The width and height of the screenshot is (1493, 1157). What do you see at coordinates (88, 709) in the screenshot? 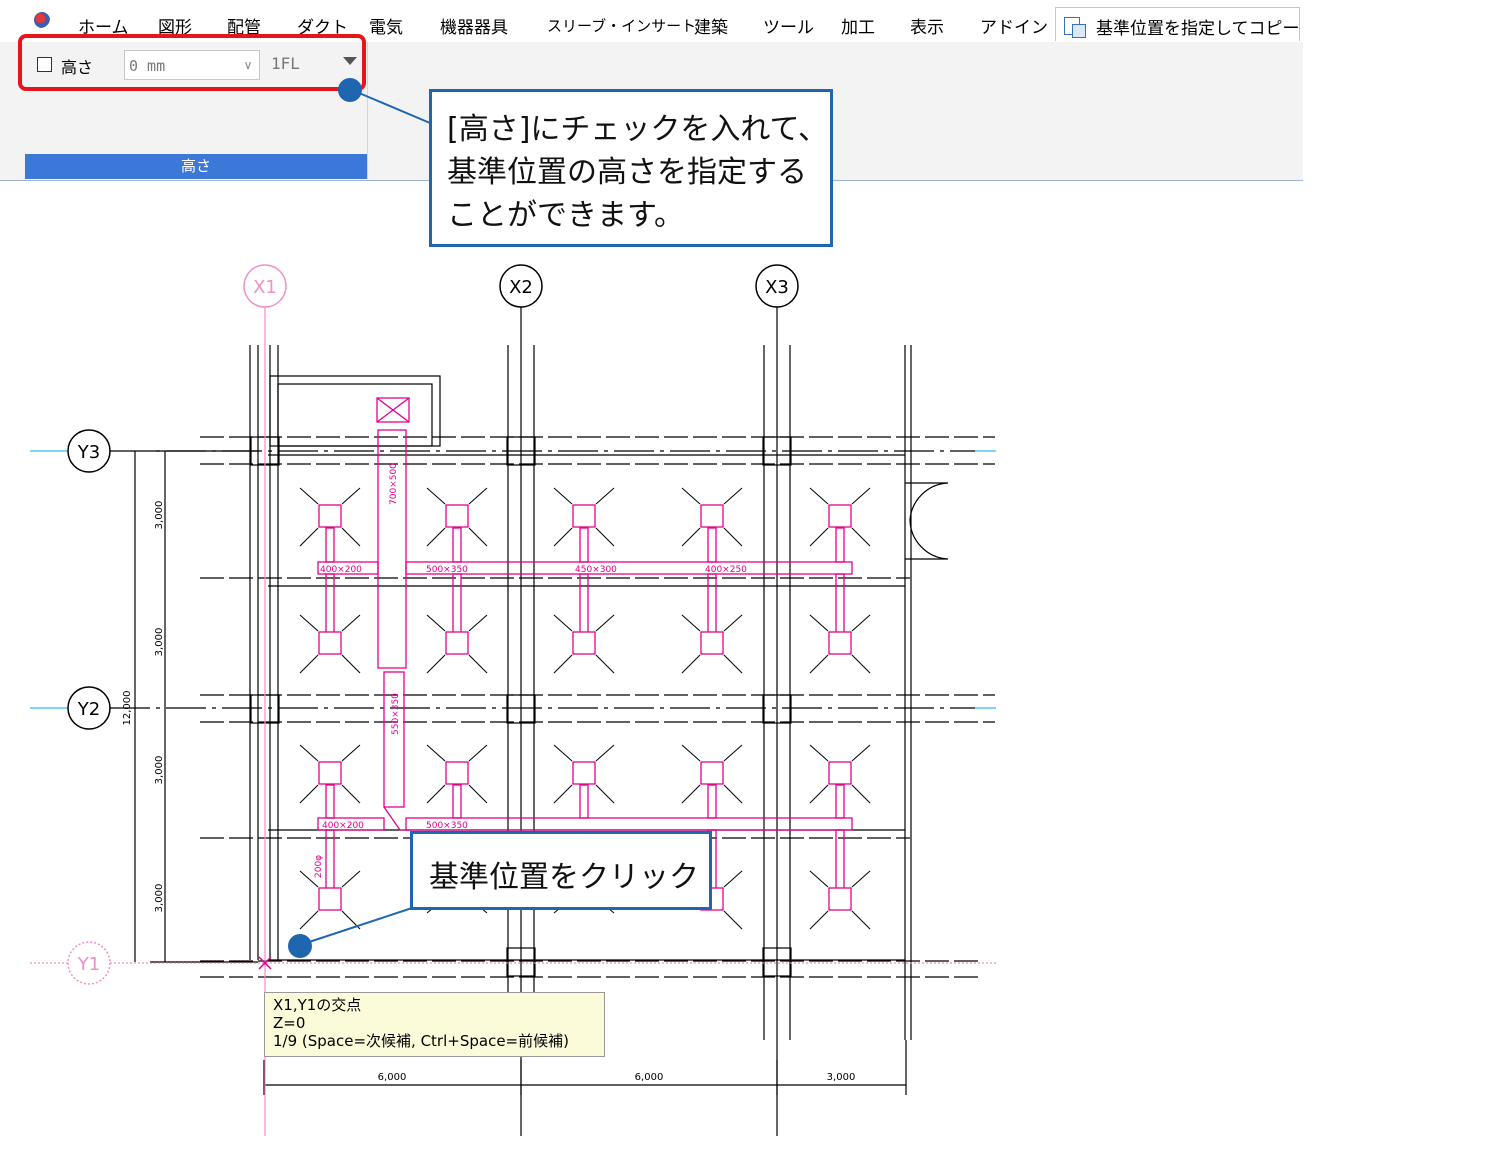
I see `grid-label-y2: Y2` at bounding box center [88, 709].